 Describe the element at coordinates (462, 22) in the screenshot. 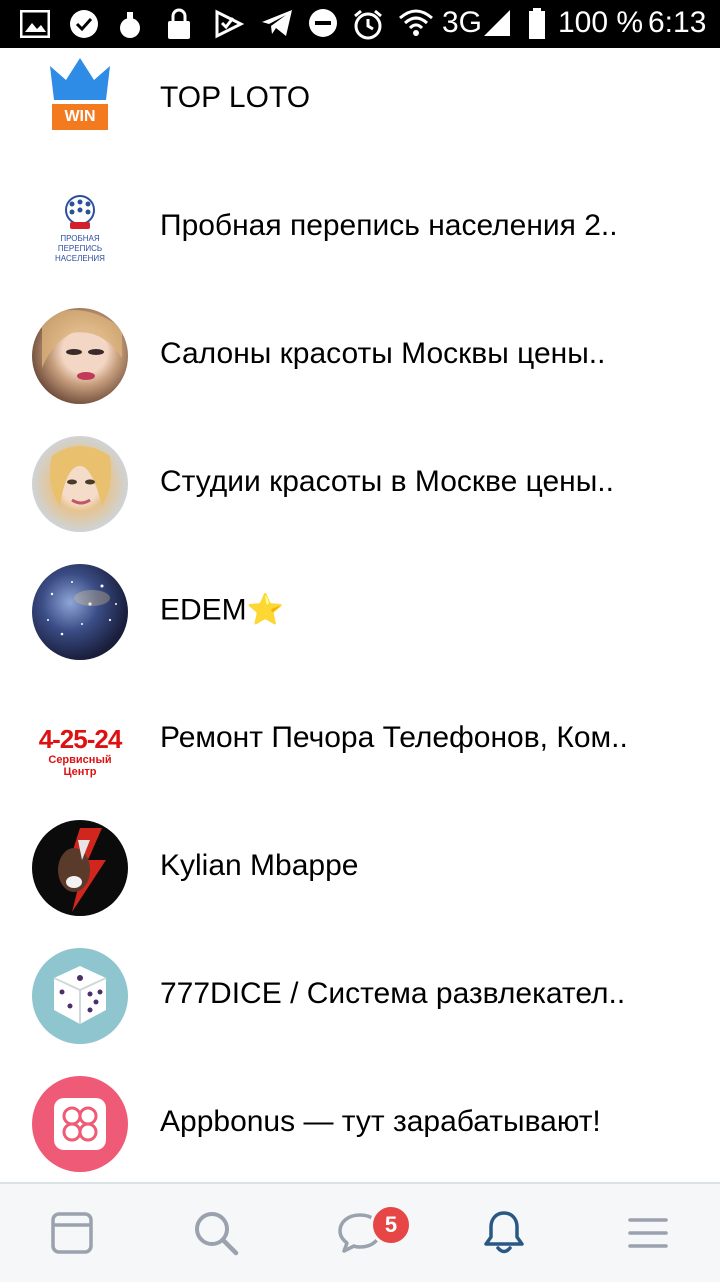

I see `network-type: 3G` at that location.